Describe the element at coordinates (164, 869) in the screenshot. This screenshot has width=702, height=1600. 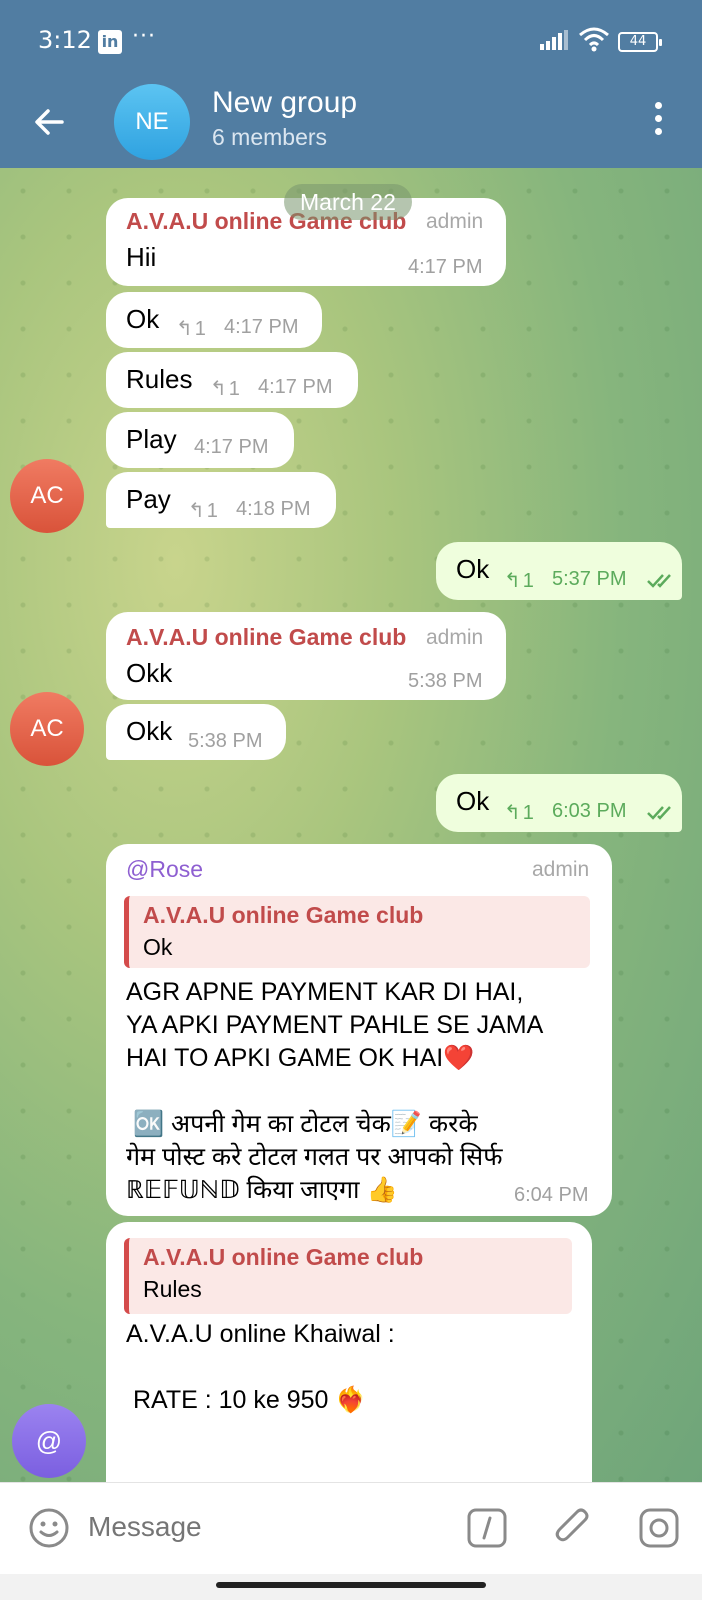
I see `sender-name: @Rose` at that location.